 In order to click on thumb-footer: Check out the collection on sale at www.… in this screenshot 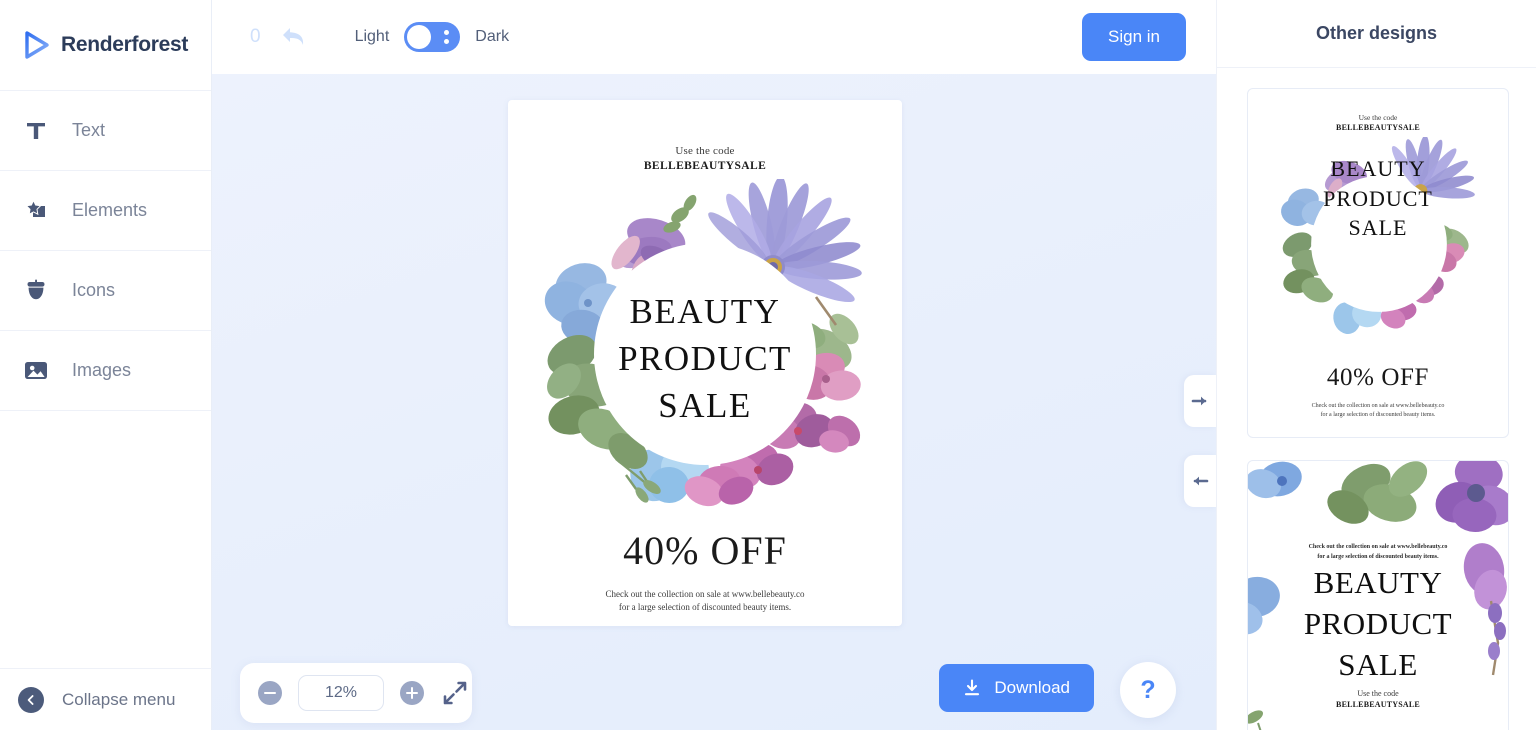, I will do `click(1378, 411)`.